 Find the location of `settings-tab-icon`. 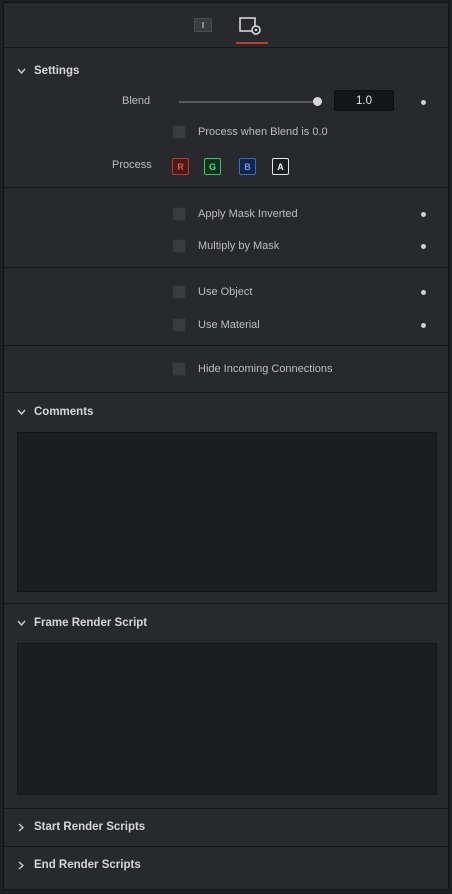

settings-tab-icon is located at coordinates (250, 26).